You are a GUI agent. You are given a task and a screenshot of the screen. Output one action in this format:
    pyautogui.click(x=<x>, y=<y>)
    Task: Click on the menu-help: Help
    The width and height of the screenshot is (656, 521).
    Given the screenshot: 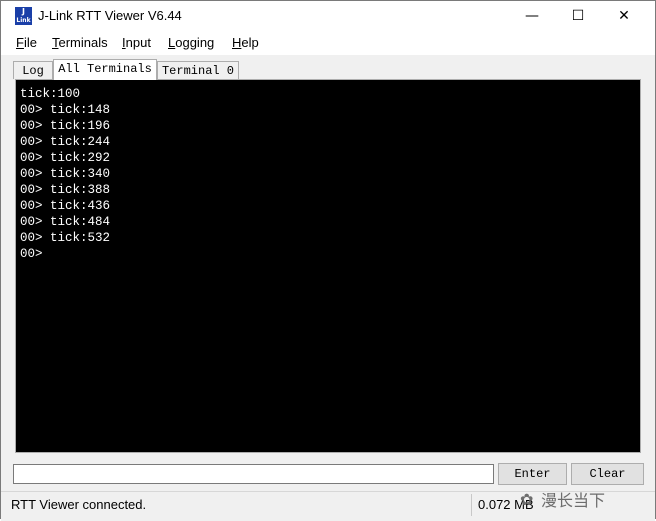 What is the action you would take?
    pyautogui.click(x=245, y=42)
    